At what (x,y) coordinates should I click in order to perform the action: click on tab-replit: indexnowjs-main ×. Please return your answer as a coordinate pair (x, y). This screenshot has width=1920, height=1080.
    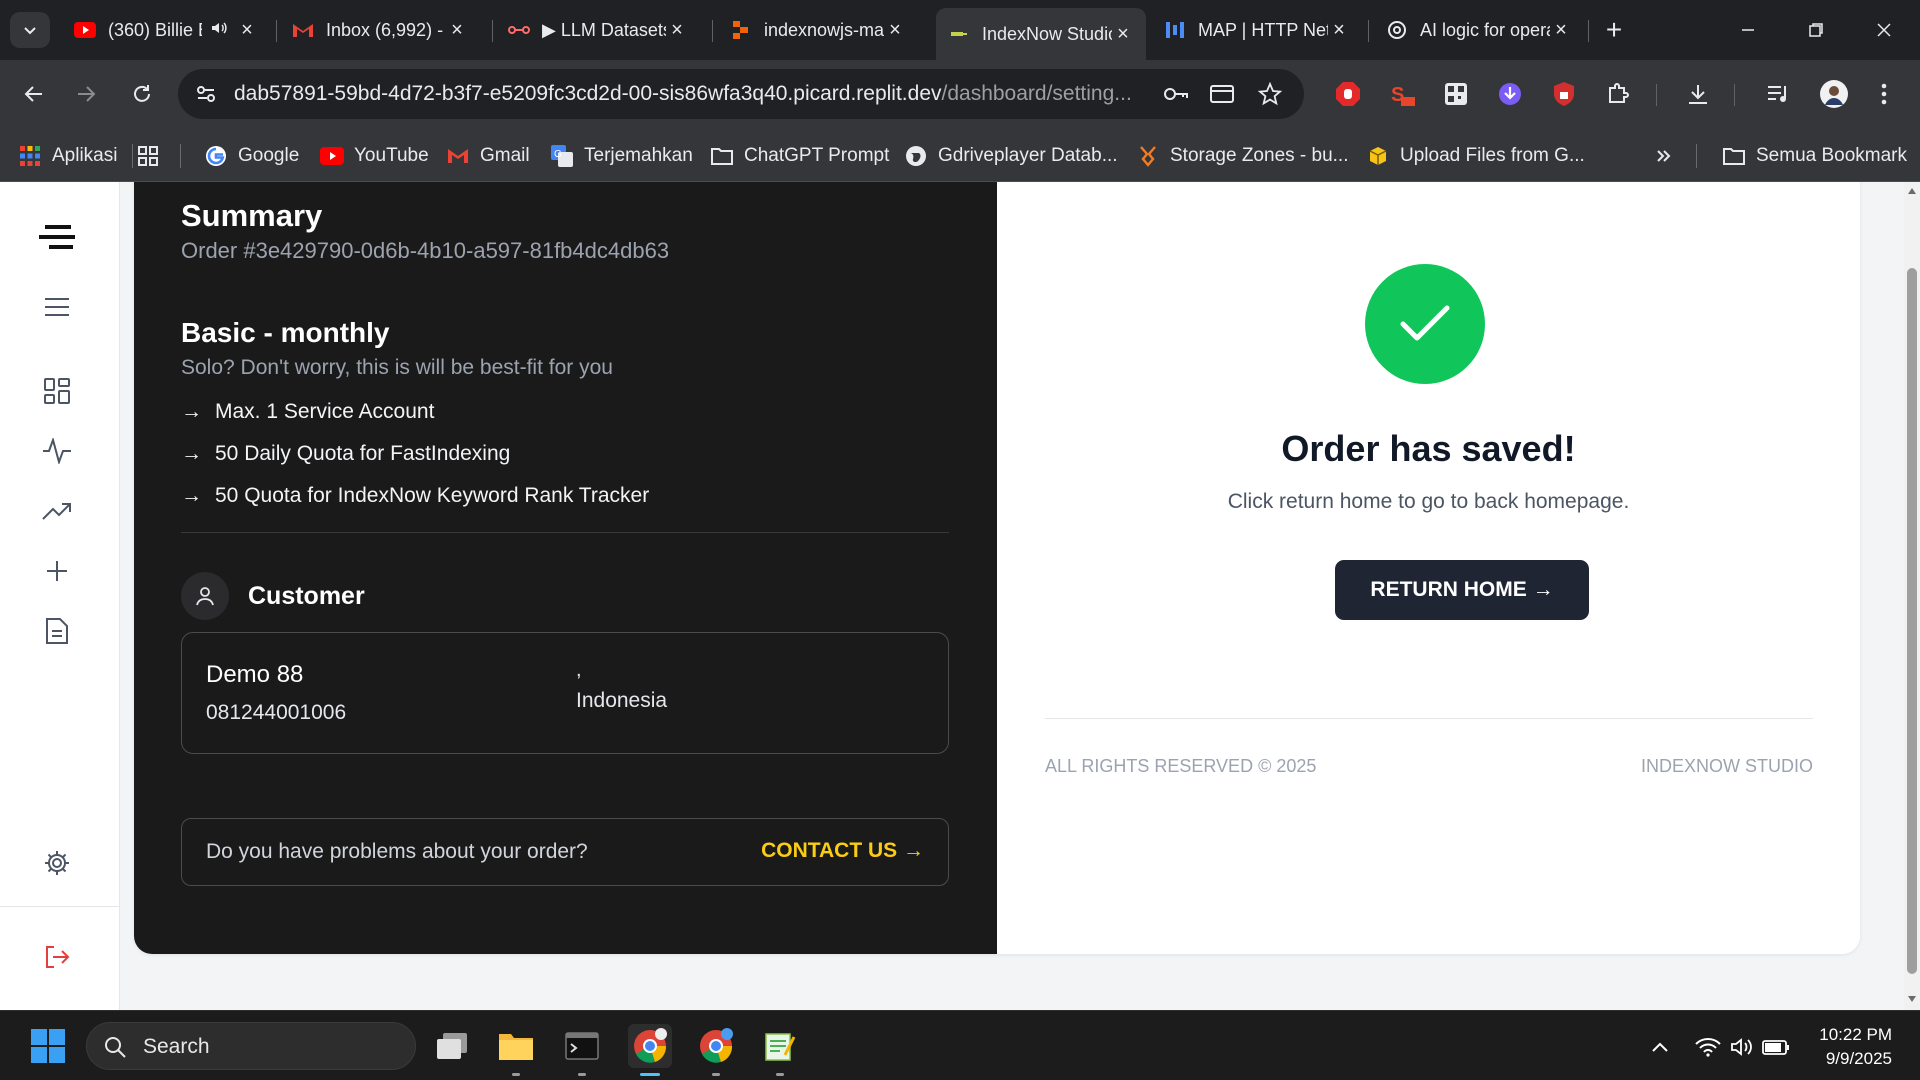
    Looking at the image, I should click on (818, 30).